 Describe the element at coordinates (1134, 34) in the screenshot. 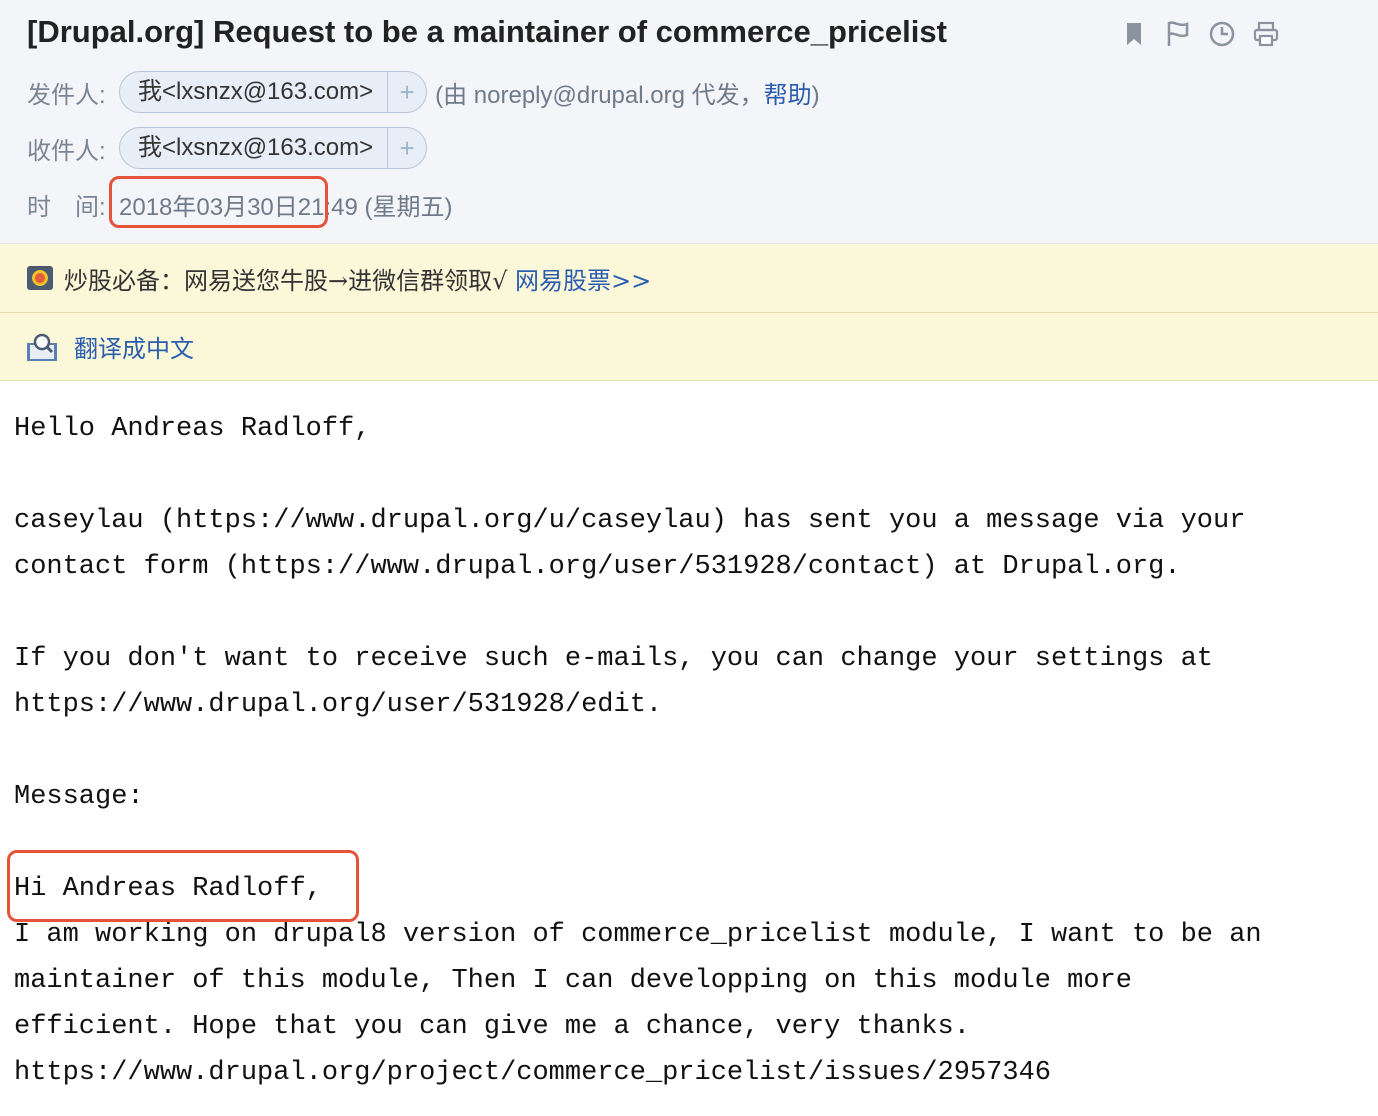

I see `bookmark-icon` at that location.